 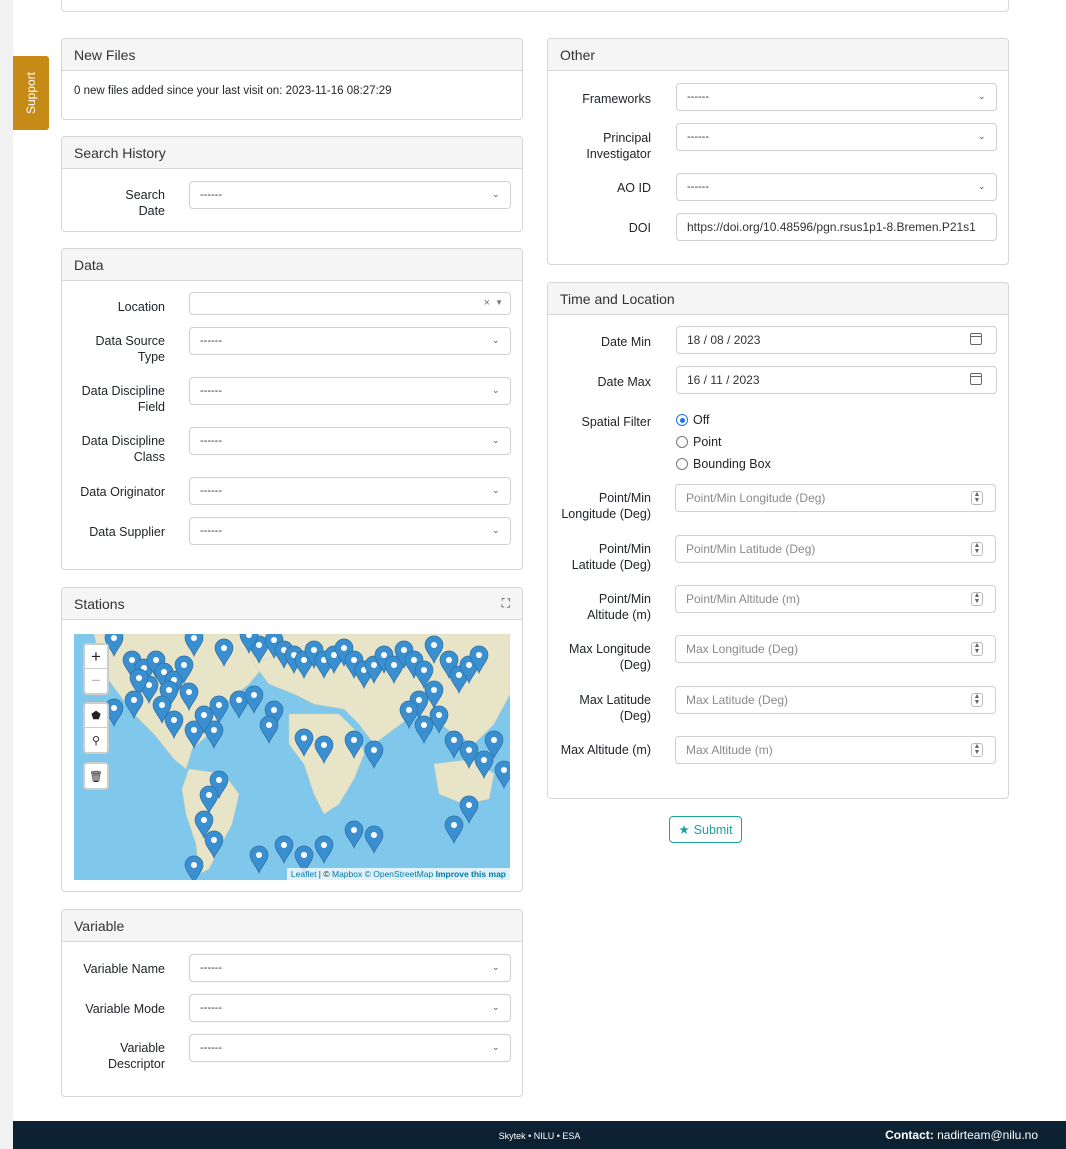 What do you see at coordinates (756, 498) in the screenshot?
I see `coordinate-field-placeholder: Point/Min Longitude (Deg)` at bounding box center [756, 498].